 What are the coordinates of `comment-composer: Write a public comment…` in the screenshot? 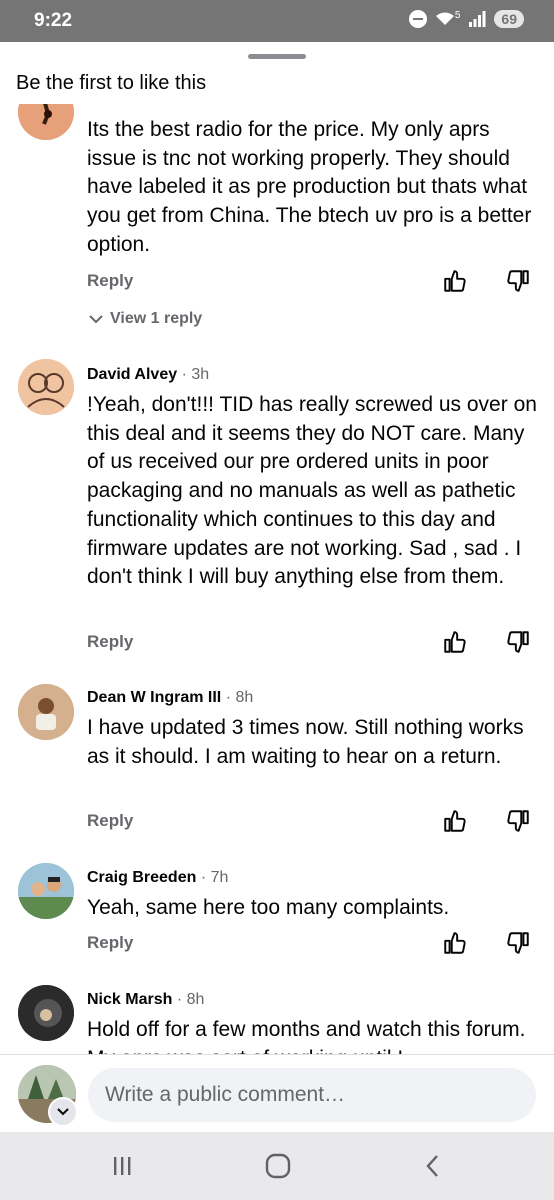 It's located at (277, 1093).